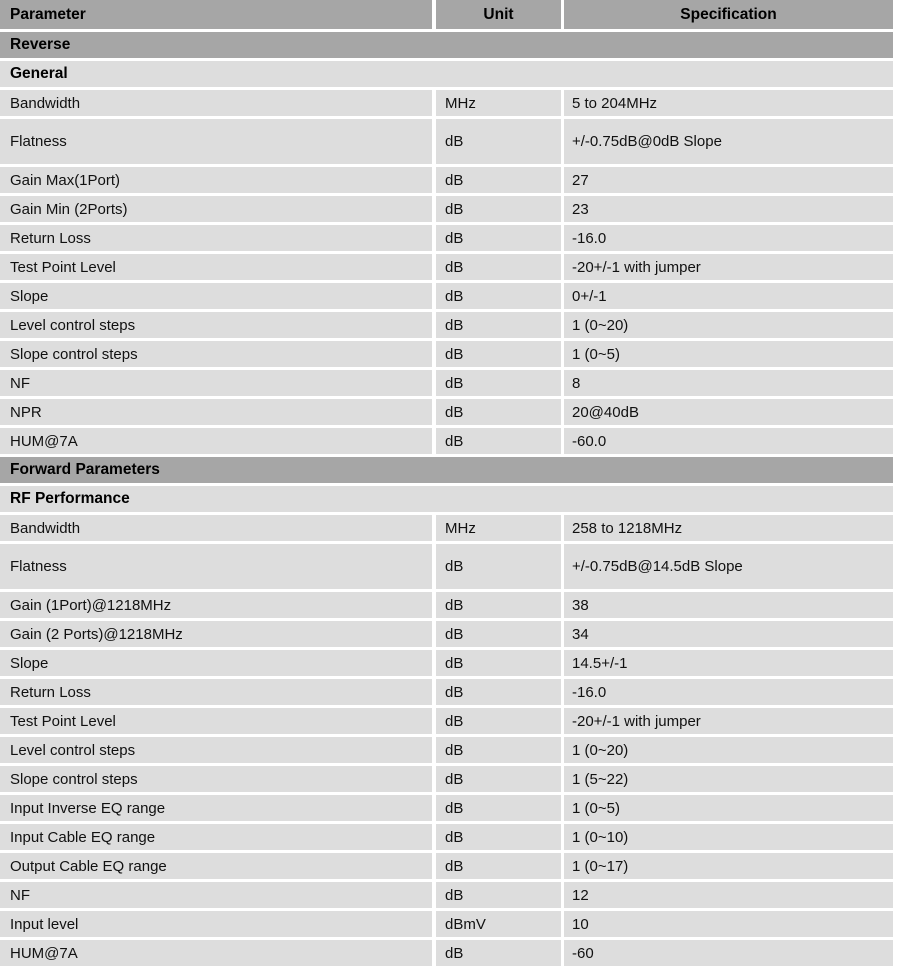 The image size is (900, 979). Describe the element at coordinates (216, 209) in the screenshot. I see `cell-parameter: Gain Min (2Ports)` at that location.